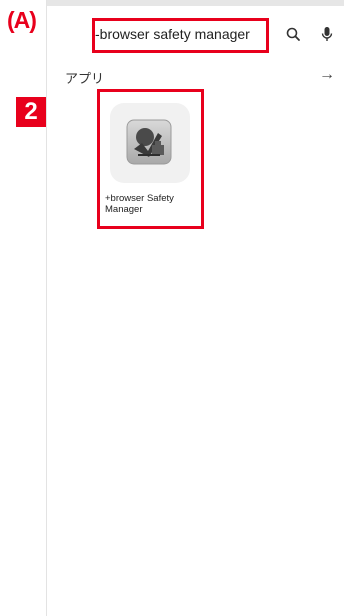 This screenshot has height=616, width=344. I want to click on status-bar, so click(195, 3).